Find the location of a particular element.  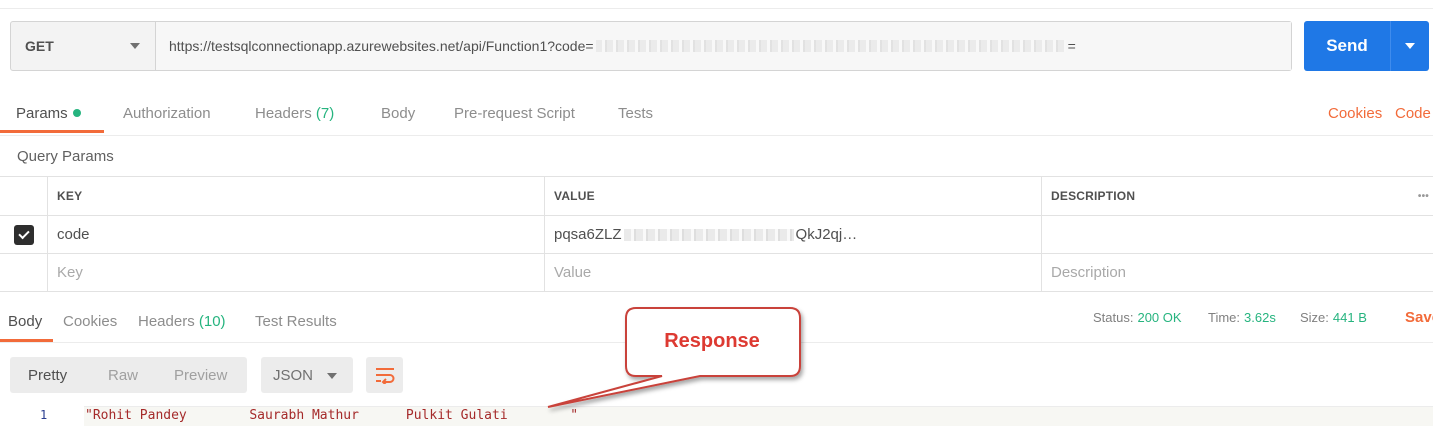

send-label: Send is located at coordinates (1347, 45).